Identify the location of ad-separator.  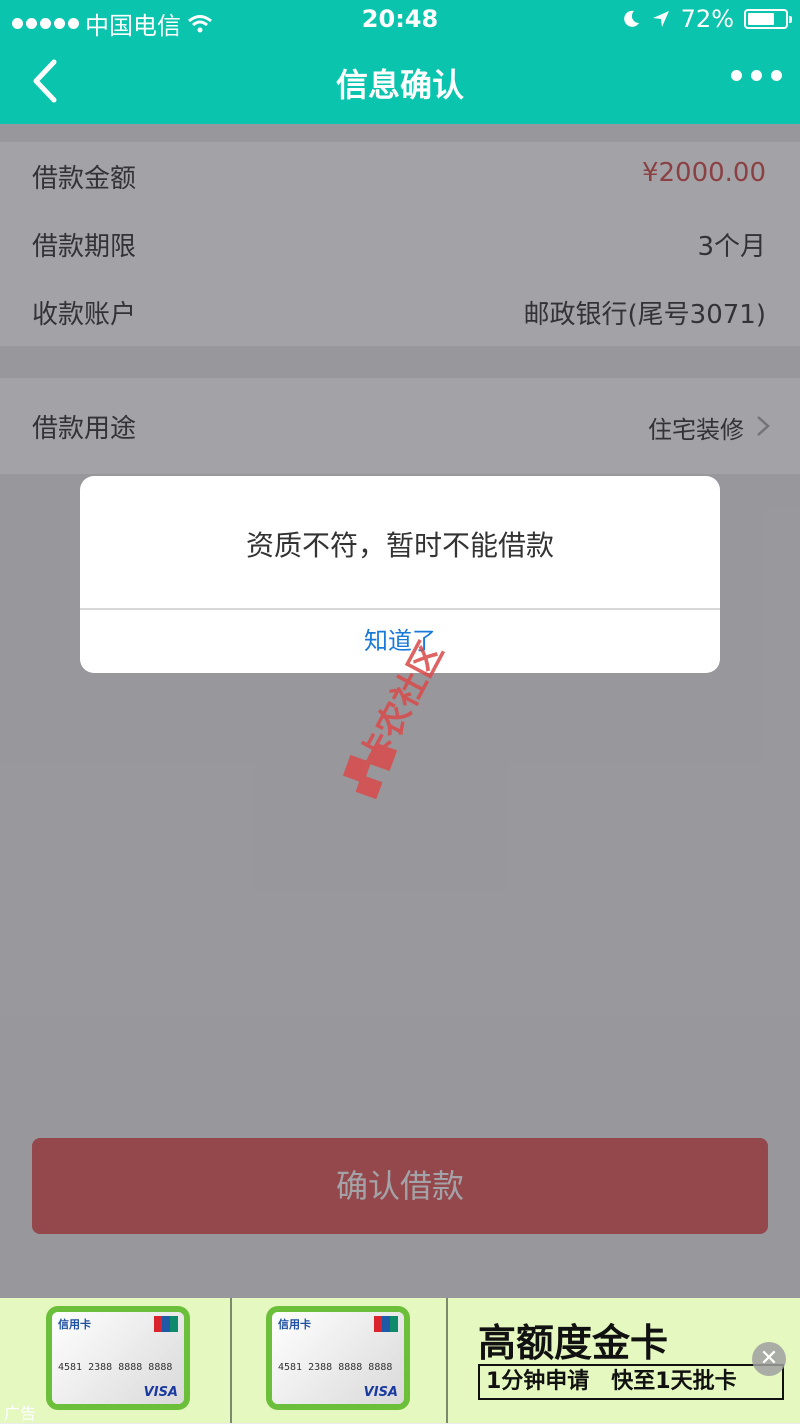
(447, 1360).